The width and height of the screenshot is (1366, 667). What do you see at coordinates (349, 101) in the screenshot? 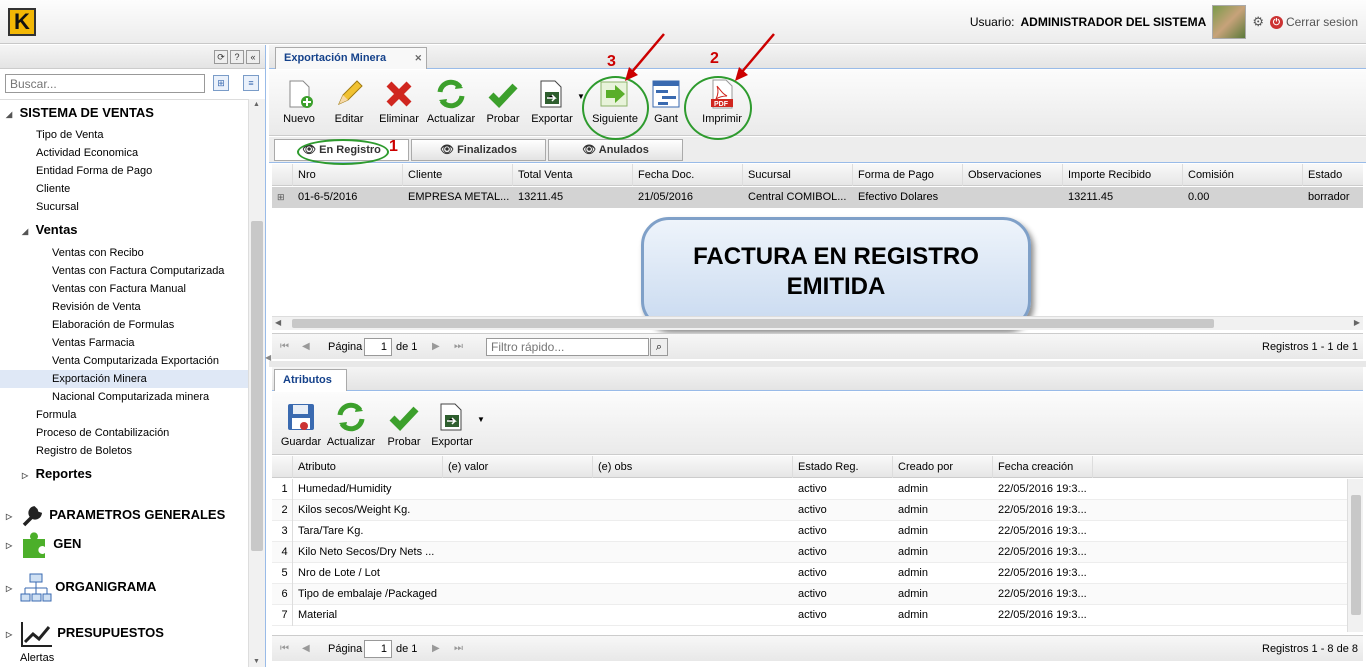
I see `editar-button: Editar` at bounding box center [349, 101].